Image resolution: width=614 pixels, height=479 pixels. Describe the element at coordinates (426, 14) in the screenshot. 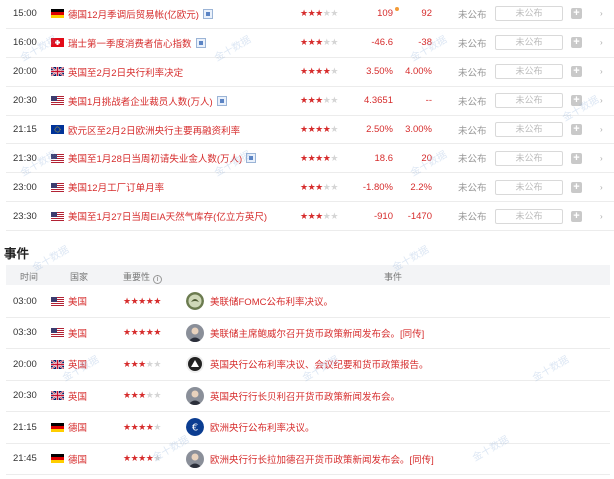

I see `forecast-value: 92` at that location.